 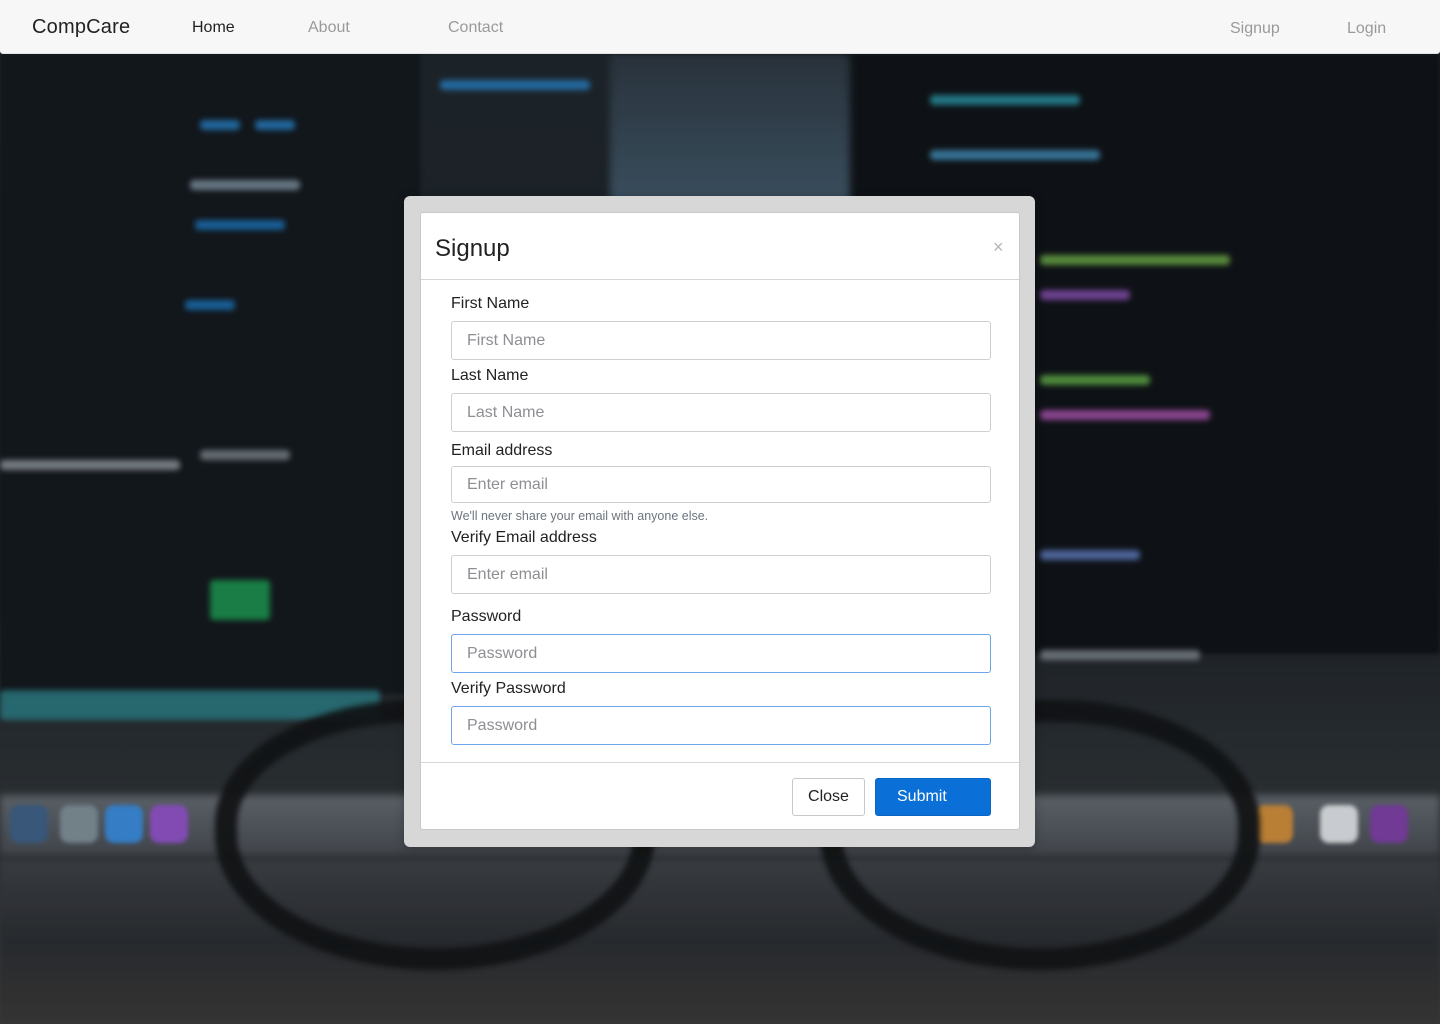 What do you see at coordinates (720, 762) in the screenshot?
I see `modal-footer-divider` at bounding box center [720, 762].